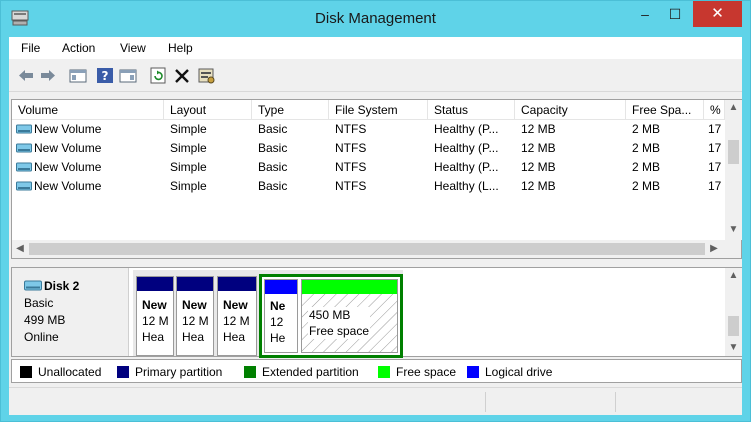 Image resolution: width=751 pixels, height=422 pixels. Describe the element at coordinates (471, 110) in the screenshot. I see `column-header-status: Status` at that location.